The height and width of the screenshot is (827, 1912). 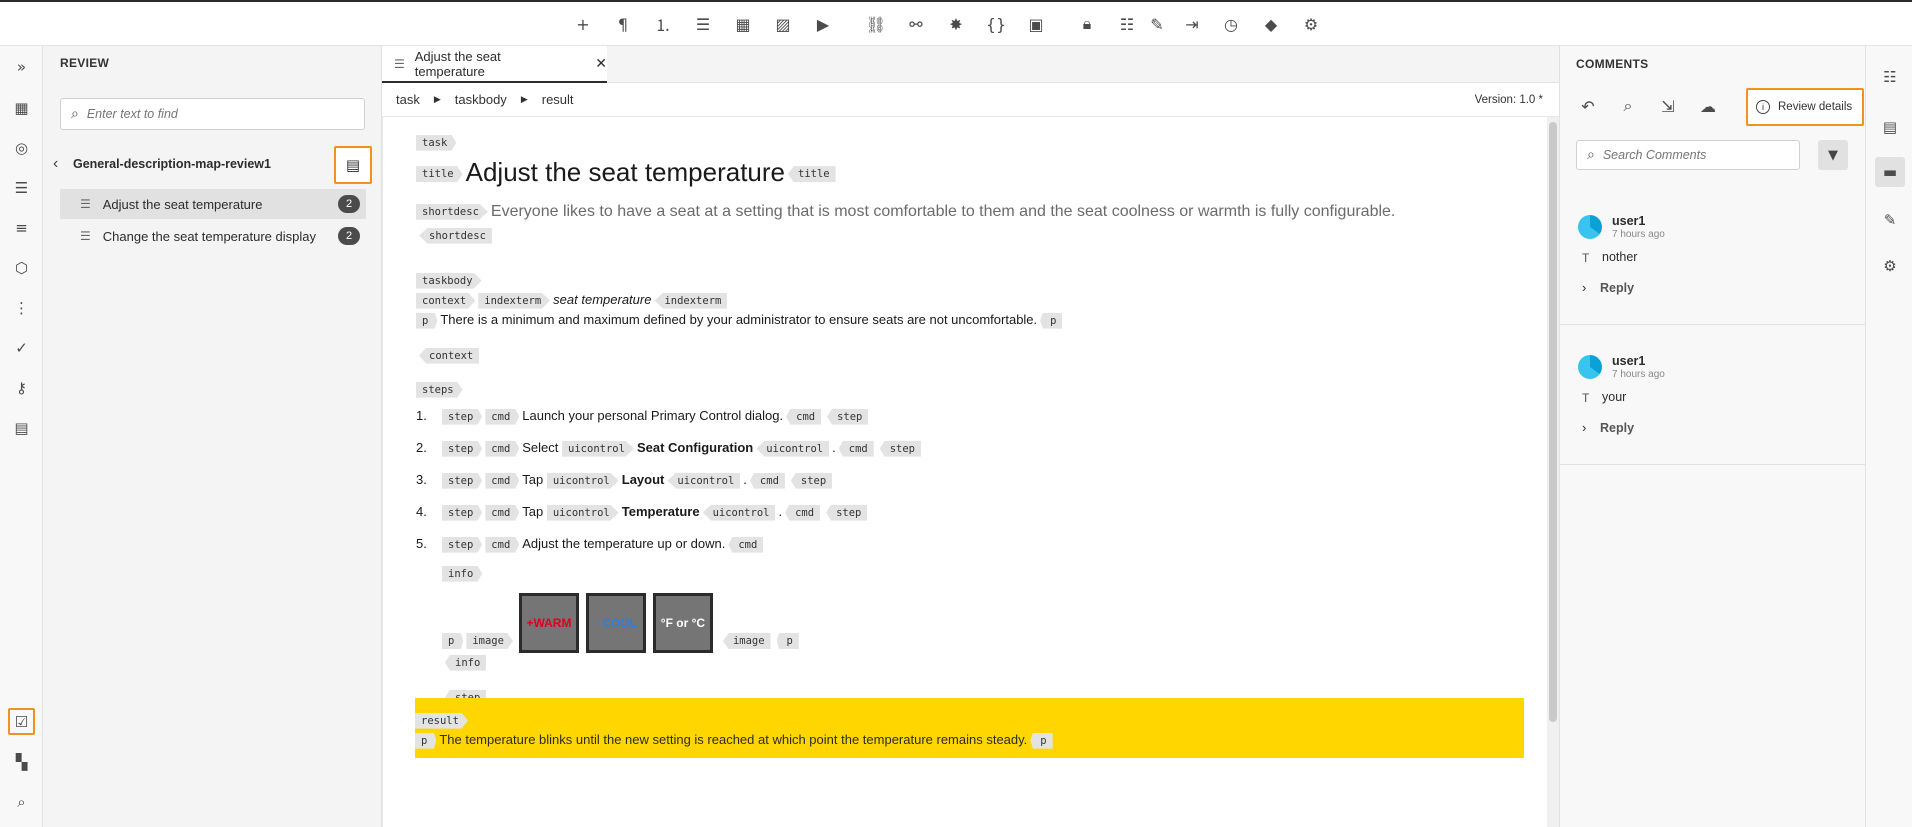 I want to click on unit-button-image: °F or °C, so click(x=682, y=623).